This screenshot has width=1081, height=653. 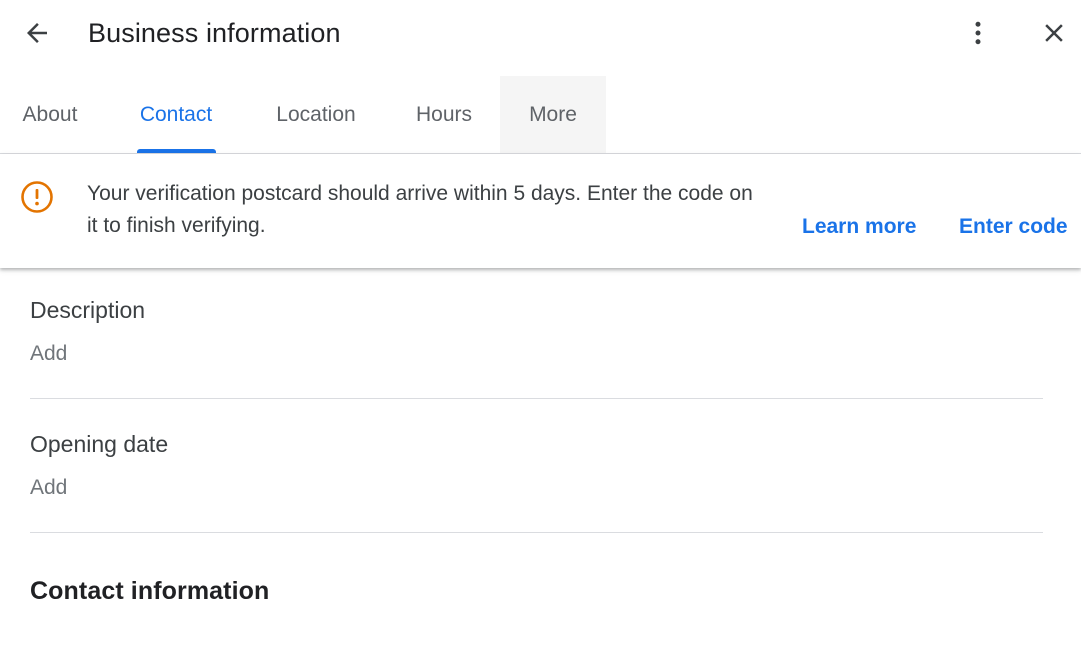 What do you see at coordinates (37, 197) in the screenshot?
I see `alert-circle-icon` at bounding box center [37, 197].